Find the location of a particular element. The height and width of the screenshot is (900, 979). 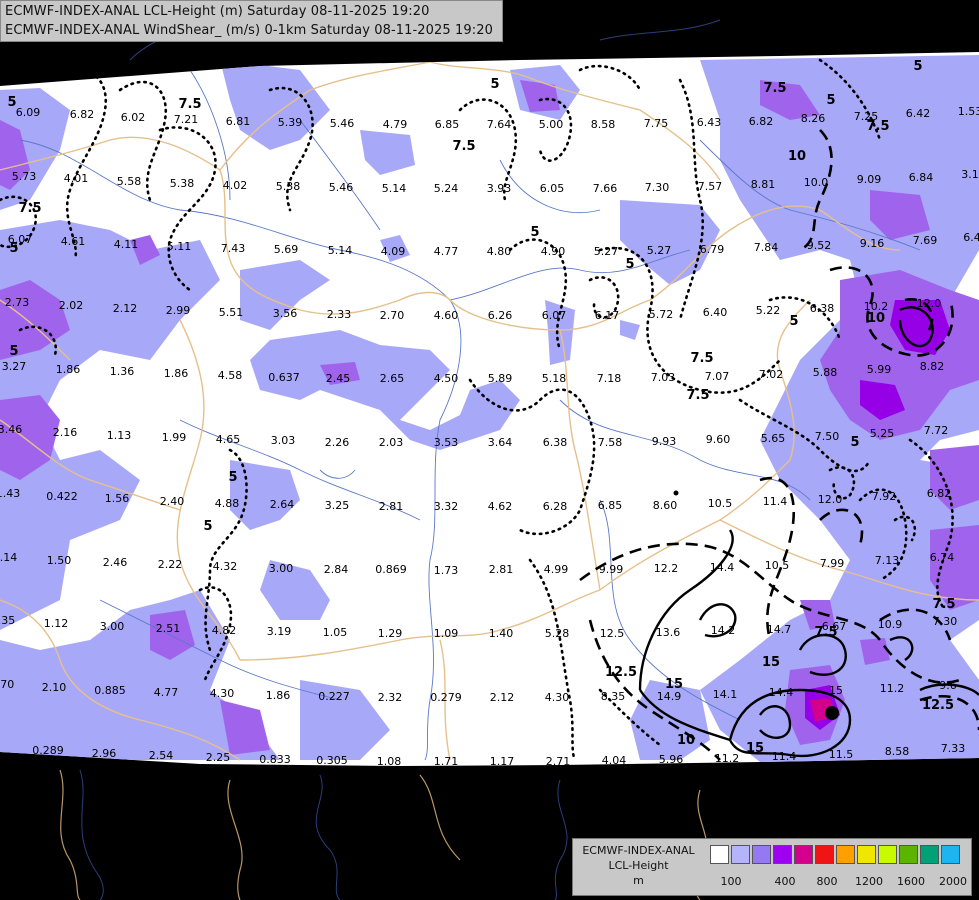

windshear-value: 5.00 is located at coordinates (551, 124).